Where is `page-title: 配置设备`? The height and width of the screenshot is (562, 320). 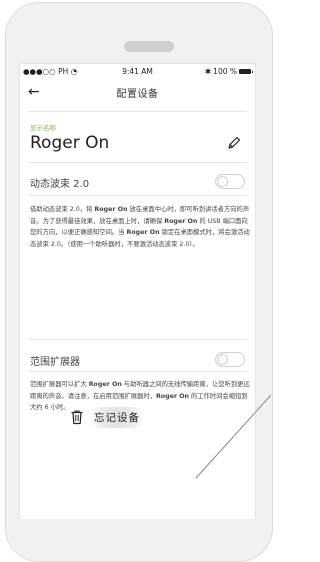 page-title: 配置设备 is located at coordinates (137, 94).